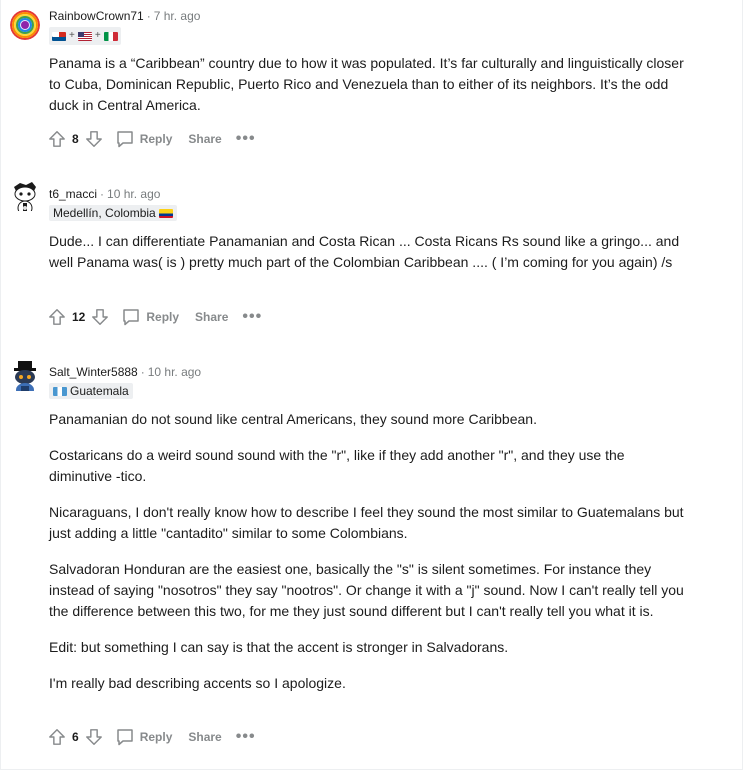 Image resolution: width=743 pixels, height=770 pixels. Describe the element at coordinates (105, 194) in the screenshot. I see `comment-header: t6_macci · 10 hr. ago` at that location.